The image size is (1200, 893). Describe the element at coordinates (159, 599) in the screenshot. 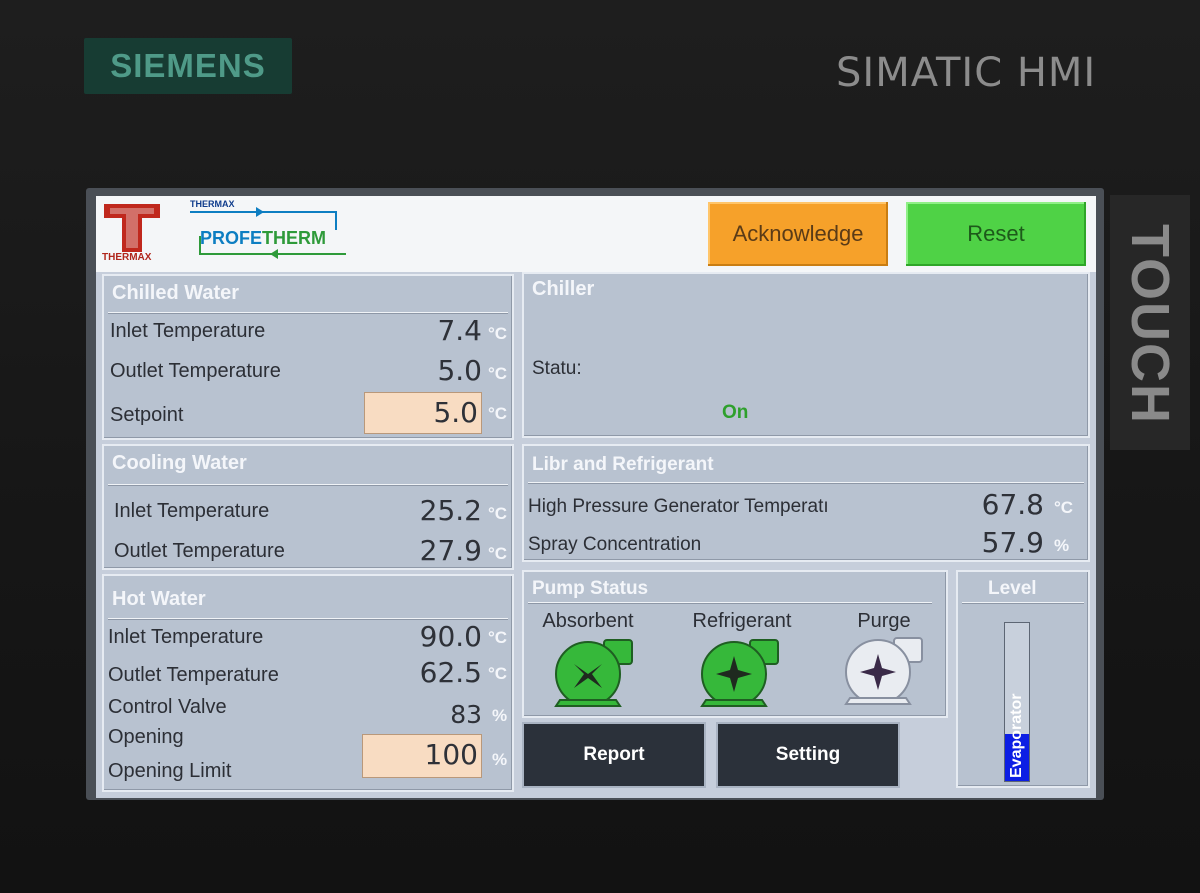

I see `hot-water-title: Hot Water` at that location.